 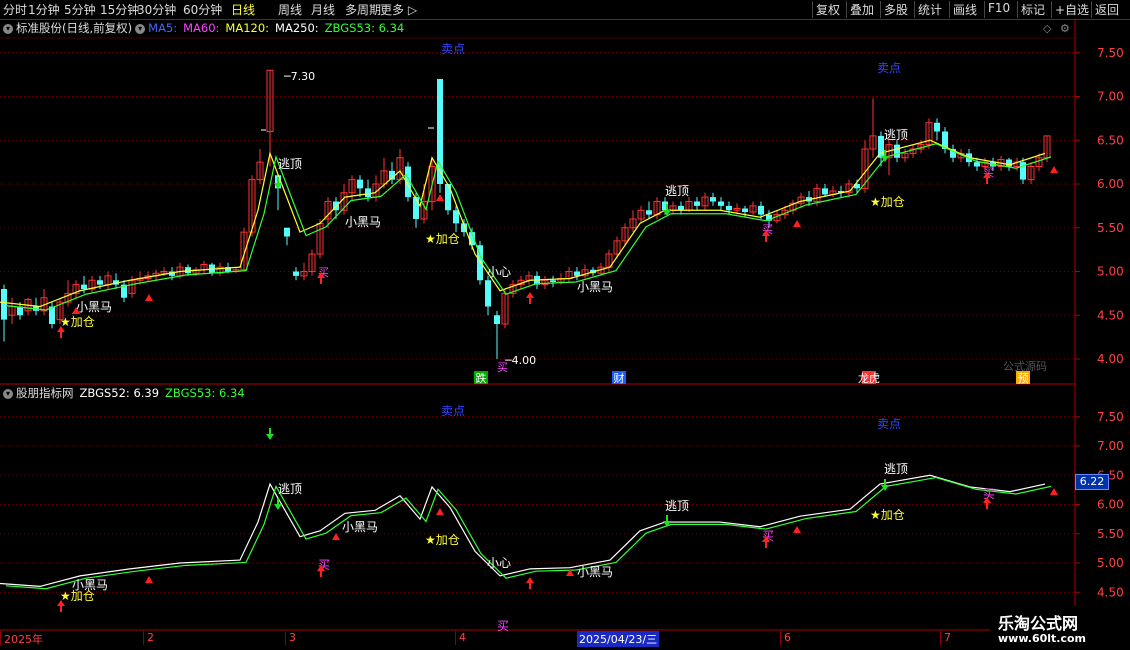 I want to click on date-label: 3, so click(x=292, y=637).